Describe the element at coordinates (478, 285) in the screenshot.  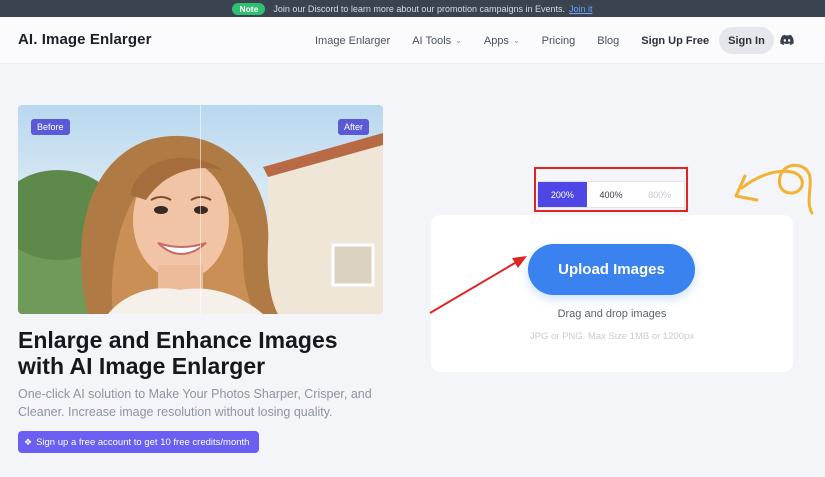
I see `red-arrow-icon` at that location.